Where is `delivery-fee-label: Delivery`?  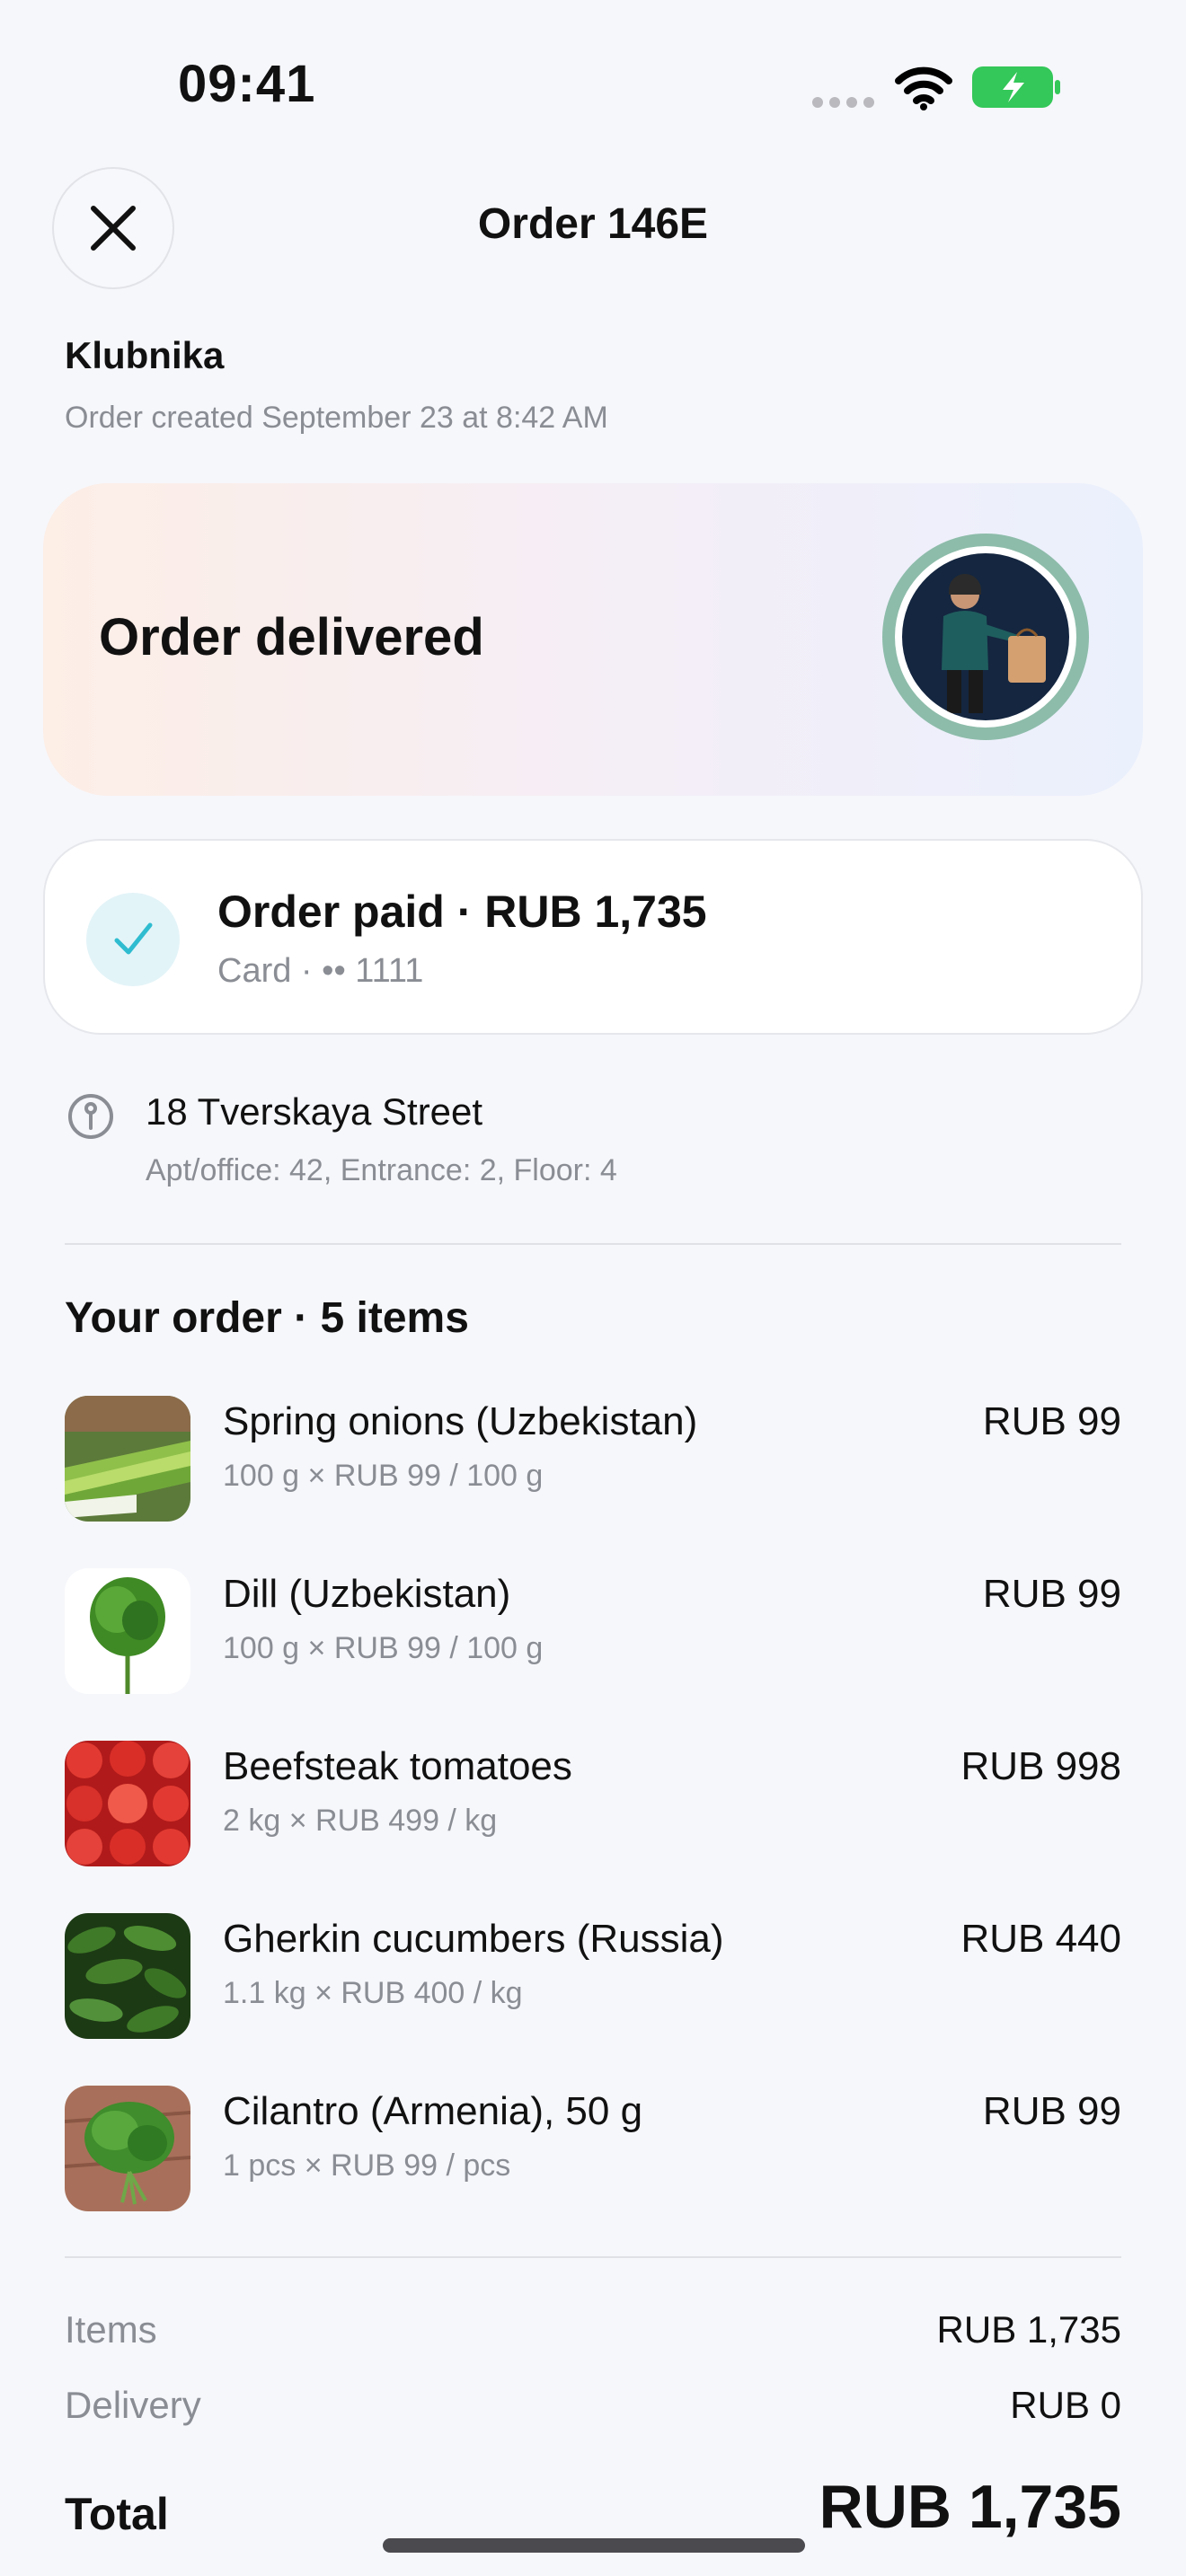 delivery-fee-label: Delivery is located at coordinates (133, 2405).